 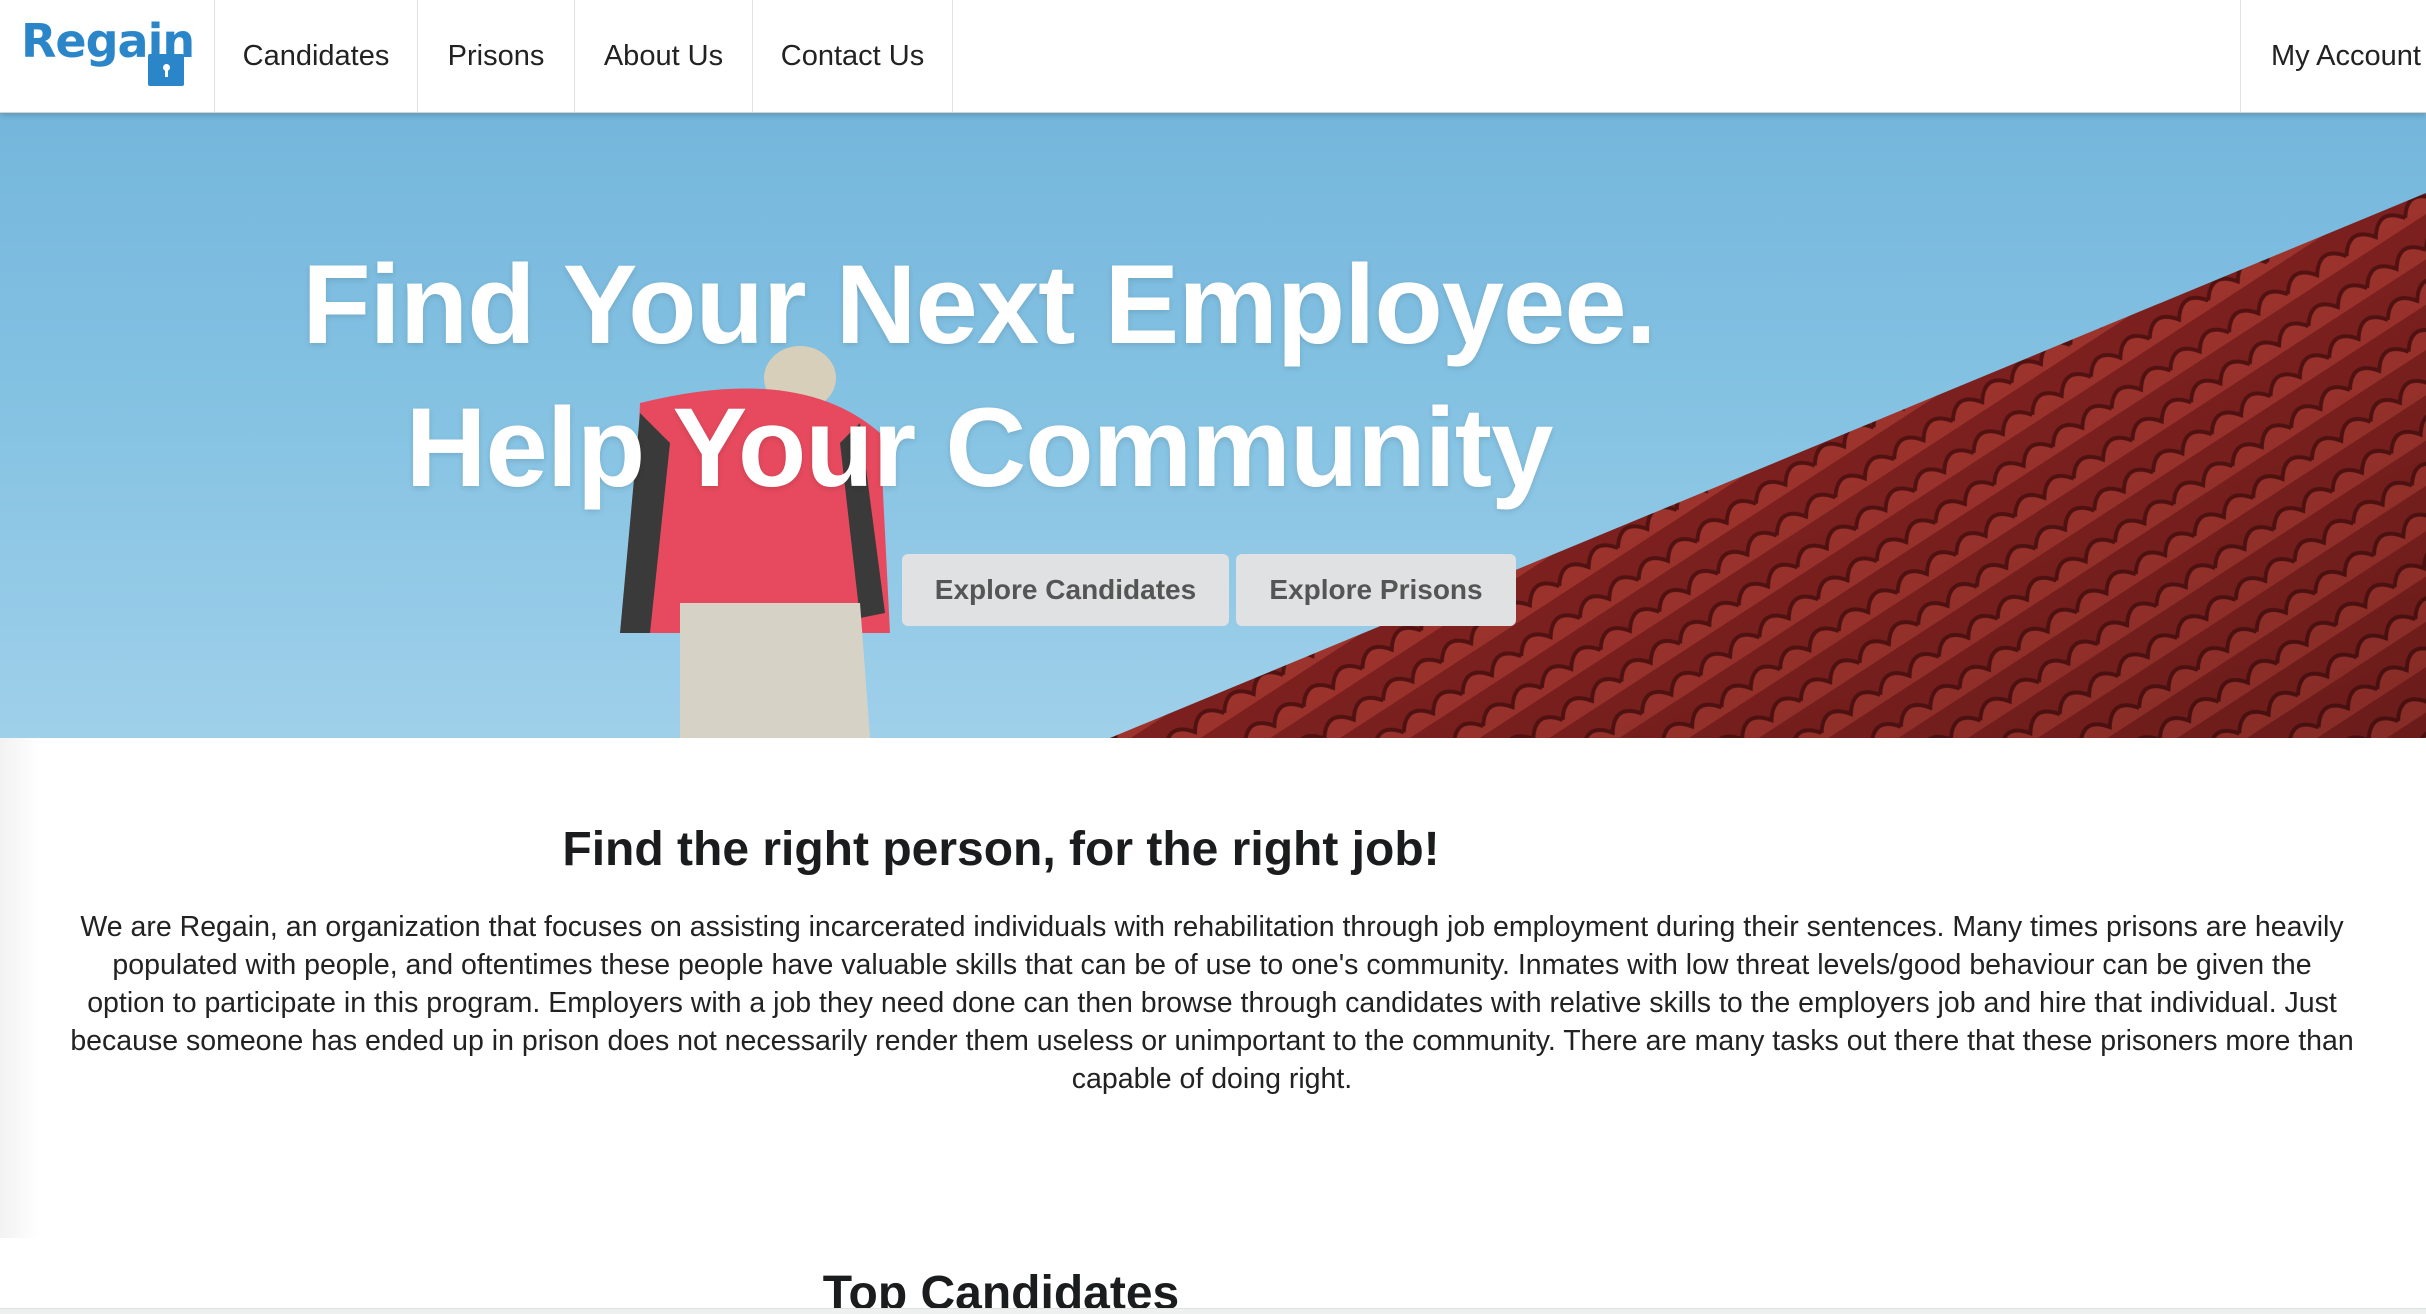 I want to click on hero-title-line-2: Help Your Community, so click(x=979, y=447).